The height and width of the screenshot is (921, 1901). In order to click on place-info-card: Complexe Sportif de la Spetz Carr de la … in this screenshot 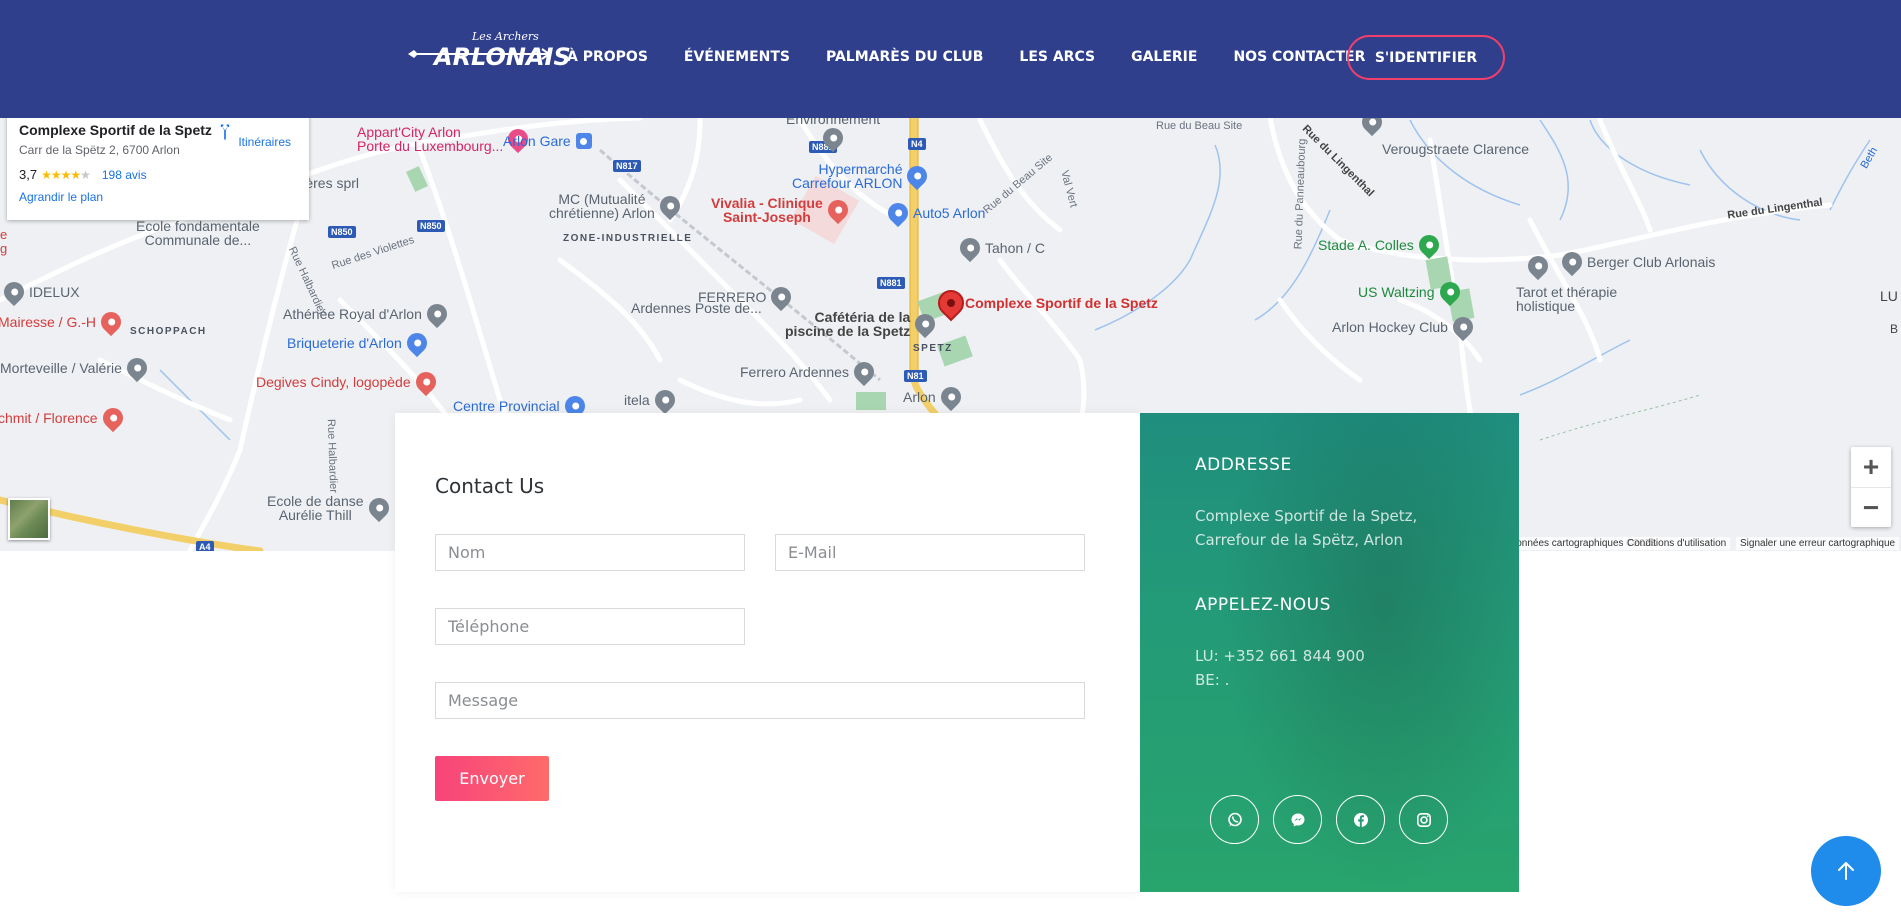, I will do `click(158, 166)`.